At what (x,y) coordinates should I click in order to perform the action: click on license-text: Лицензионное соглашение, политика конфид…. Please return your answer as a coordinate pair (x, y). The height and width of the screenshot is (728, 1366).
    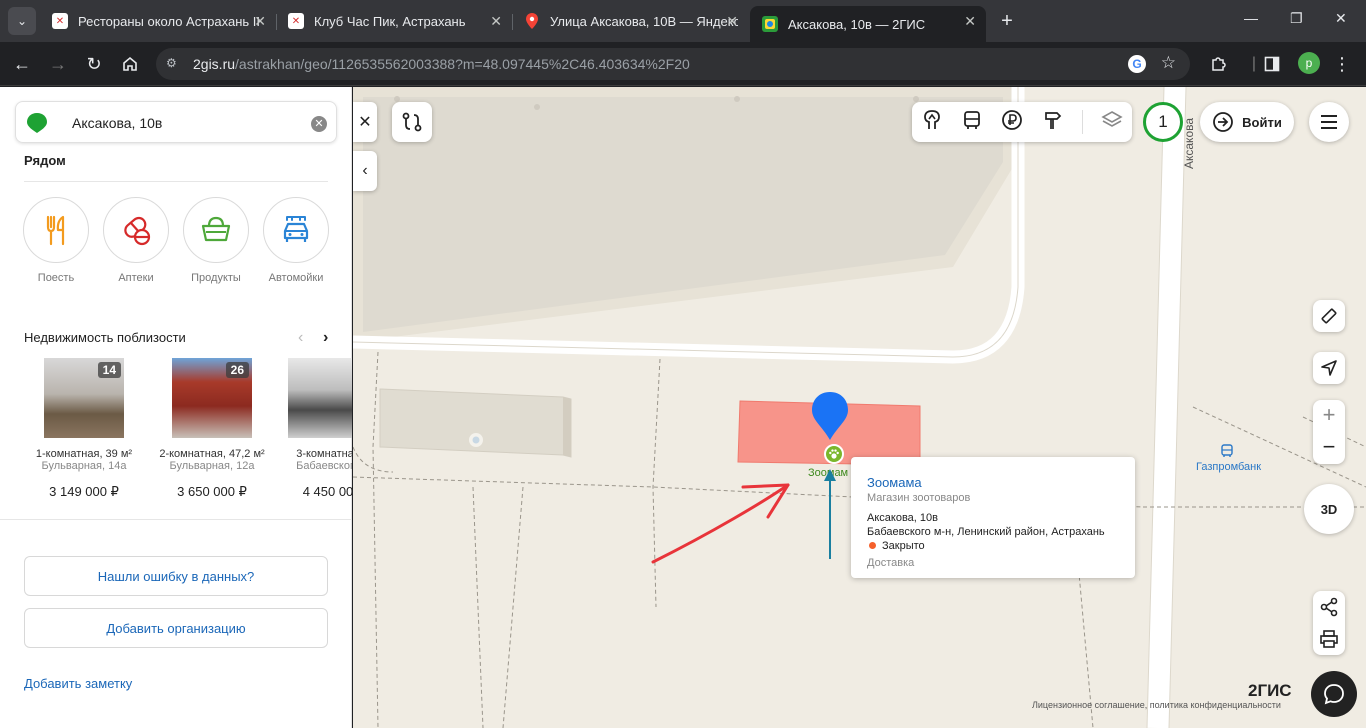
    Looking at the image, I should click on (1156, 705).